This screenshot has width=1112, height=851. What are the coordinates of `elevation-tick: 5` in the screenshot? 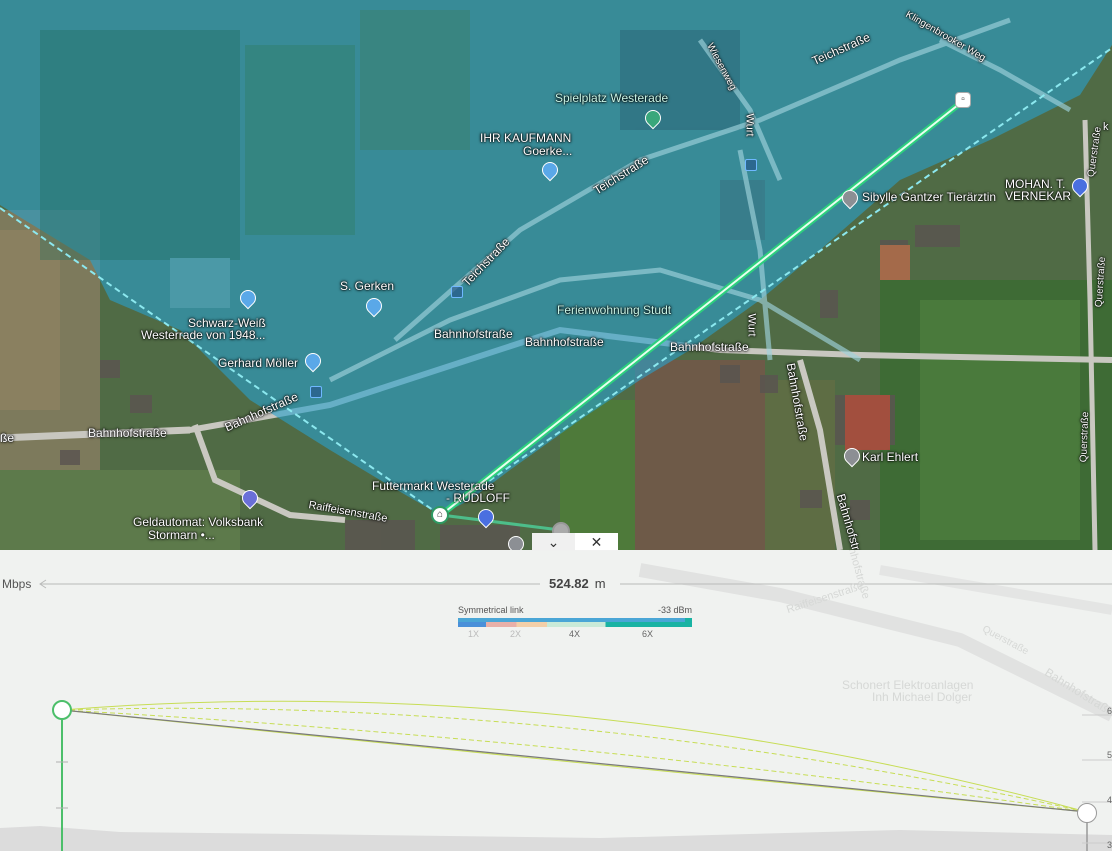 It's located at (1109, 755).